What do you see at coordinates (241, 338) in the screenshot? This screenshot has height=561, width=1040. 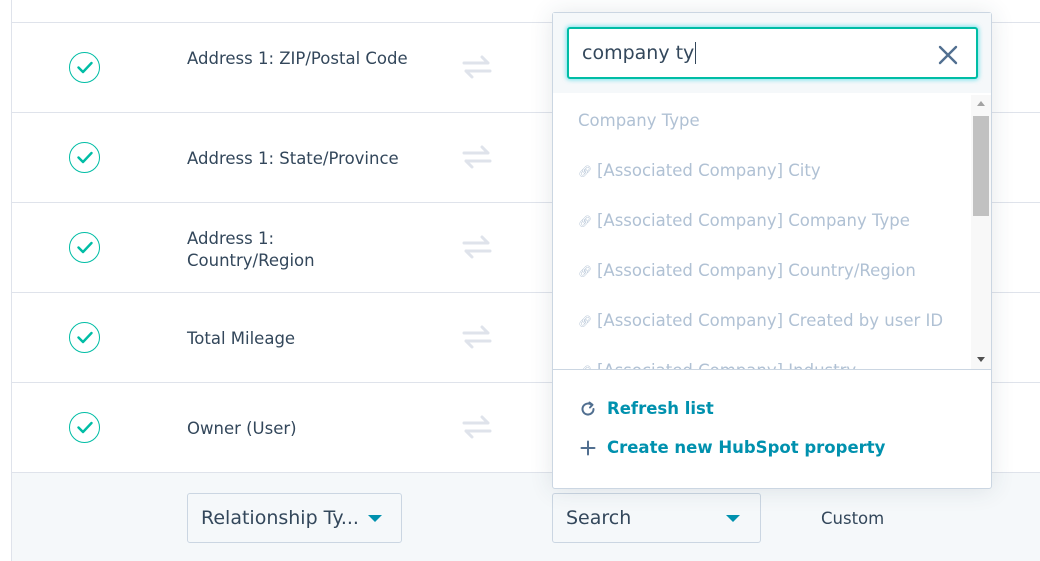 I see `field-label: Total Mileage` at bounding box center [241, 338].